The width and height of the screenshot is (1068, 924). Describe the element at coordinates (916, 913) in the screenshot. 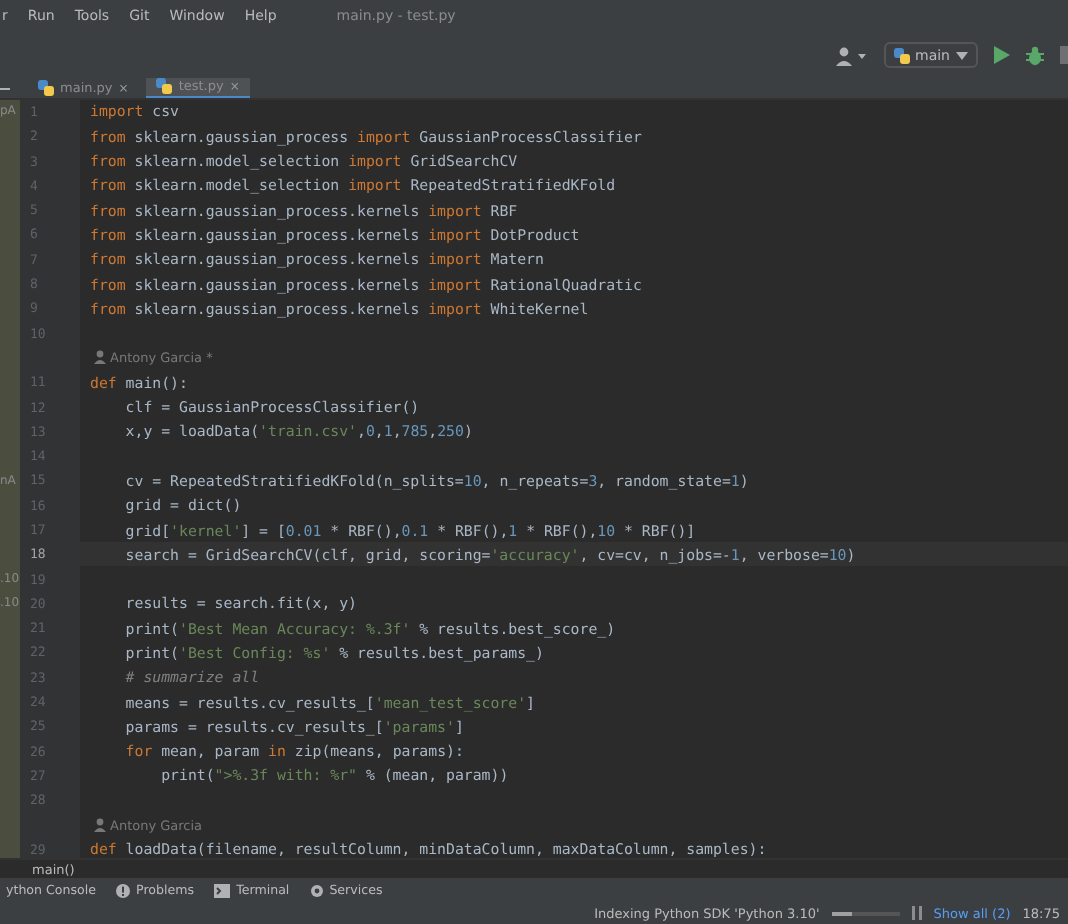

I see `pause-icon` at that location.